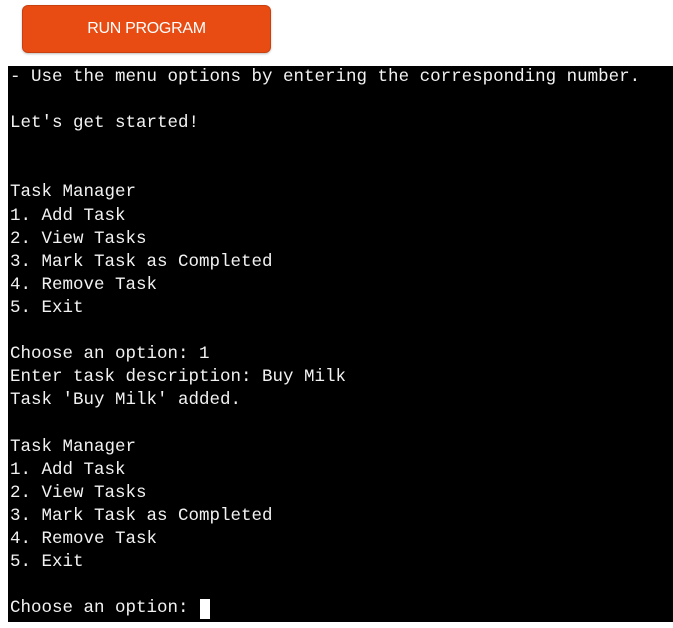 The height and width of the screenshot is (628, 673). I want to click on terminal-line: Task 'Buy Milk' added., so click(126, 400).